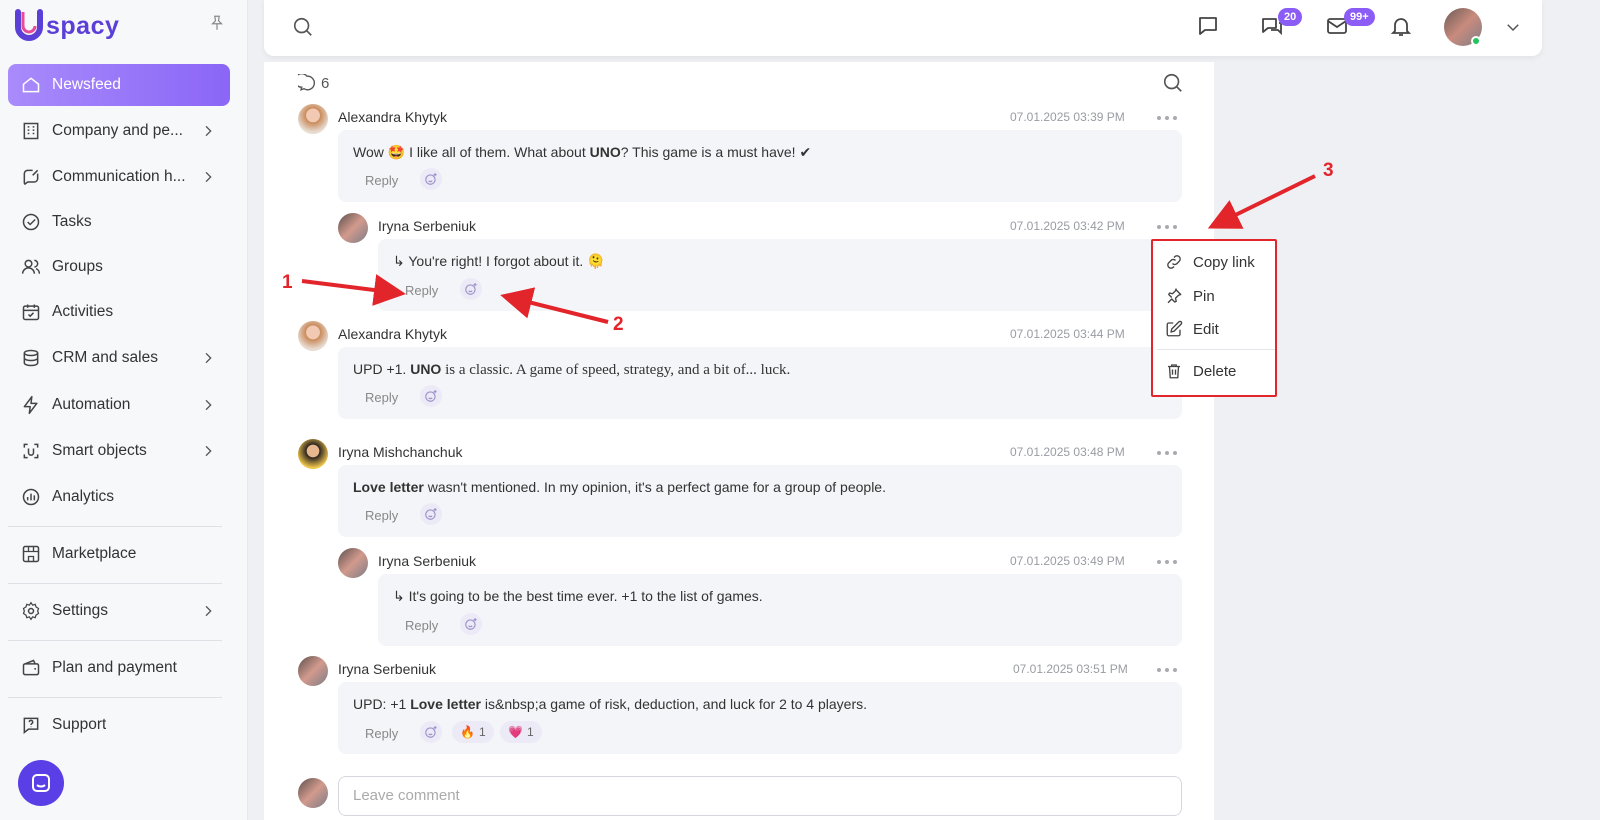 The width and height of the screenshot is (1600, 820). I want to click on sidebar-item-automation: Automation, so click(119, 405).